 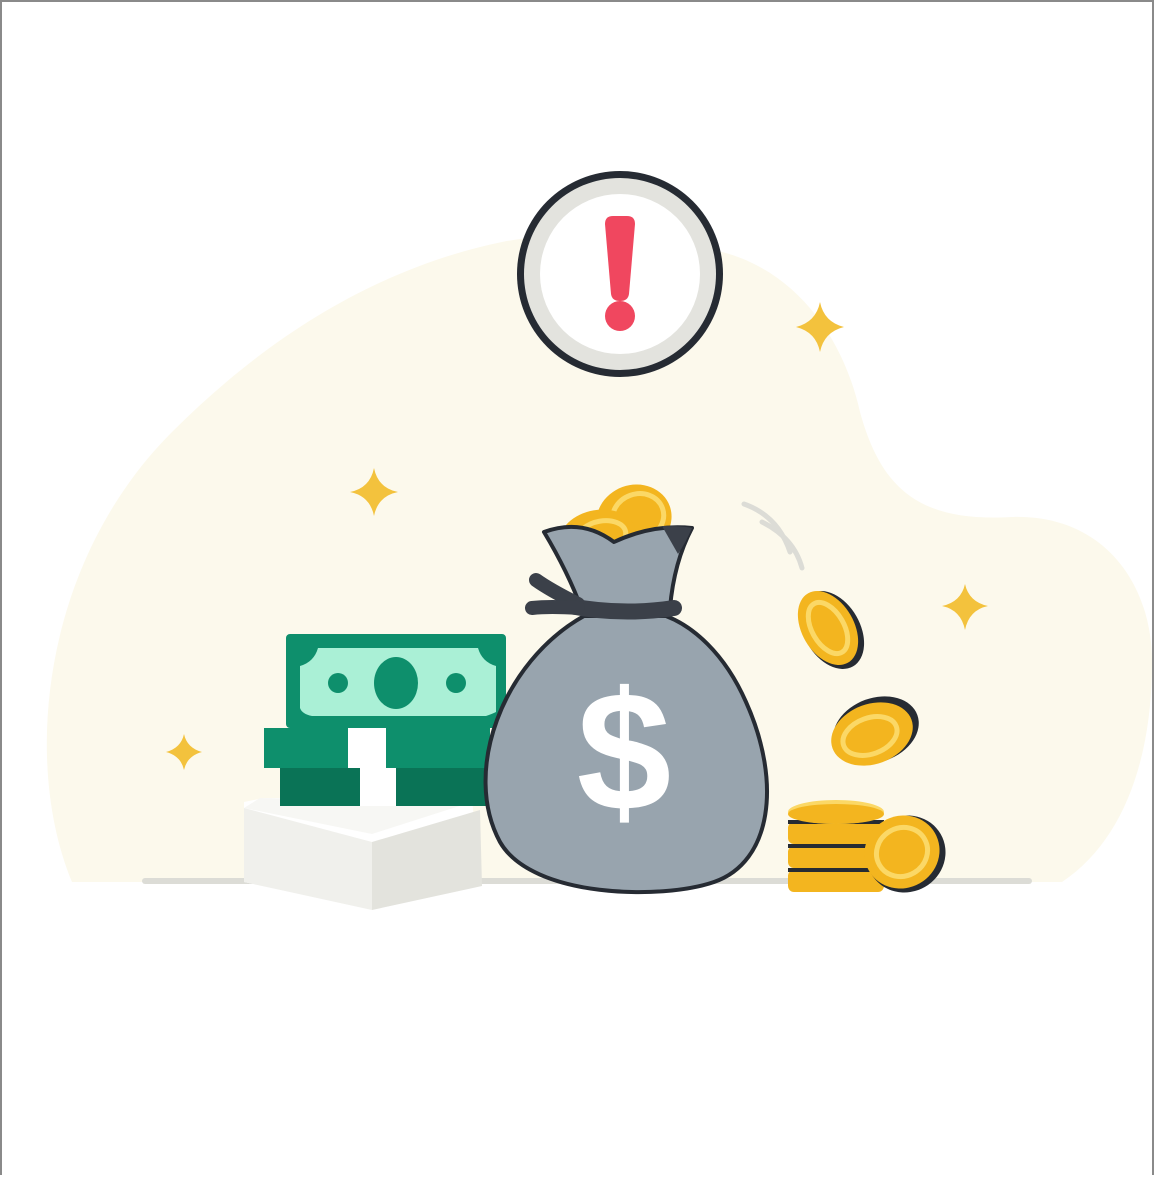 I want to click on bill-box, so click(x=363, y=854).